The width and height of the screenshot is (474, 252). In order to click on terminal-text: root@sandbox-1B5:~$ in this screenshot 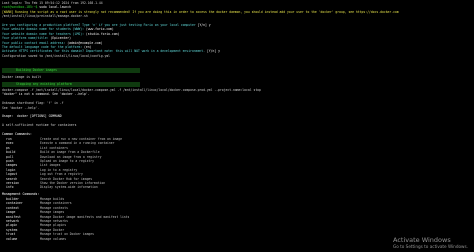, I will do `click(21, 7)`.